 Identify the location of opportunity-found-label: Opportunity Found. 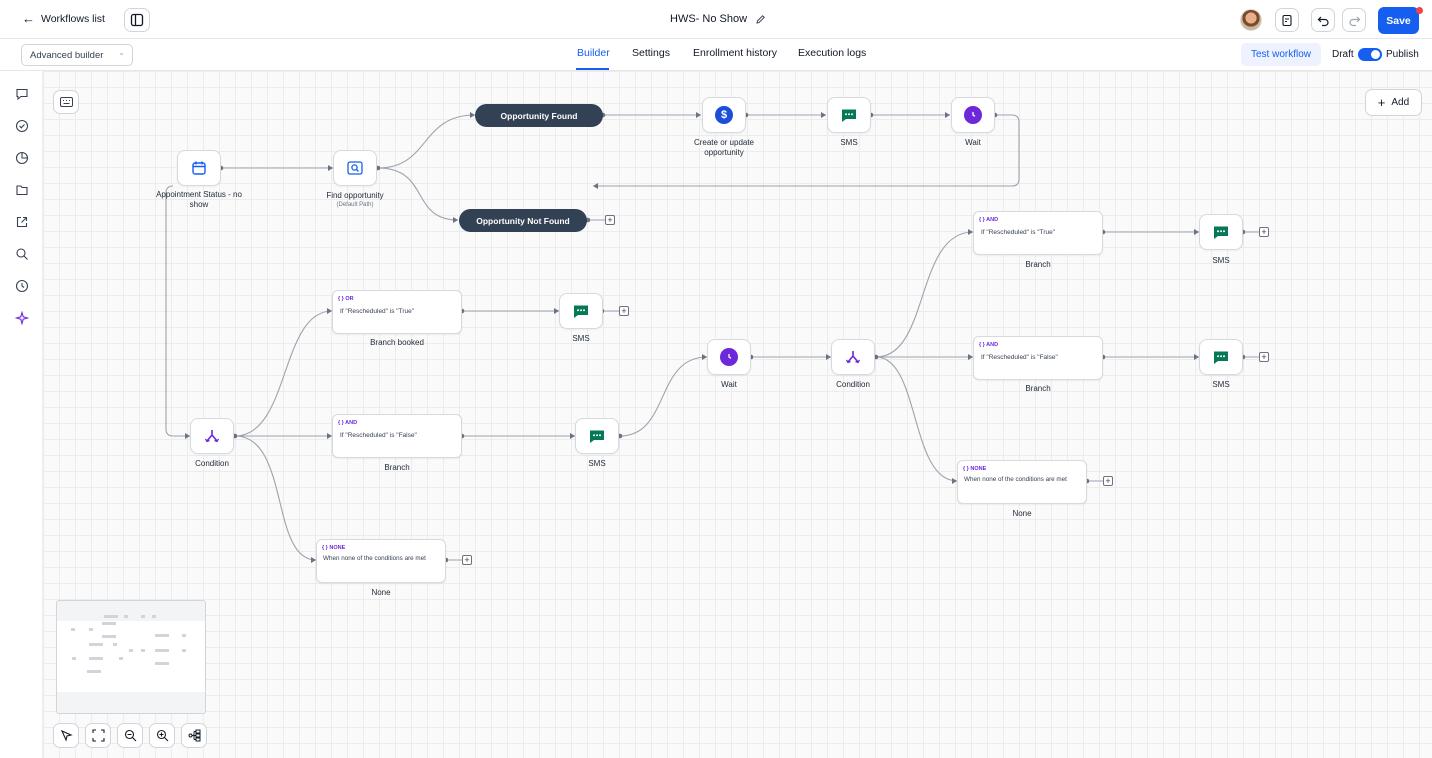
(539, 115).